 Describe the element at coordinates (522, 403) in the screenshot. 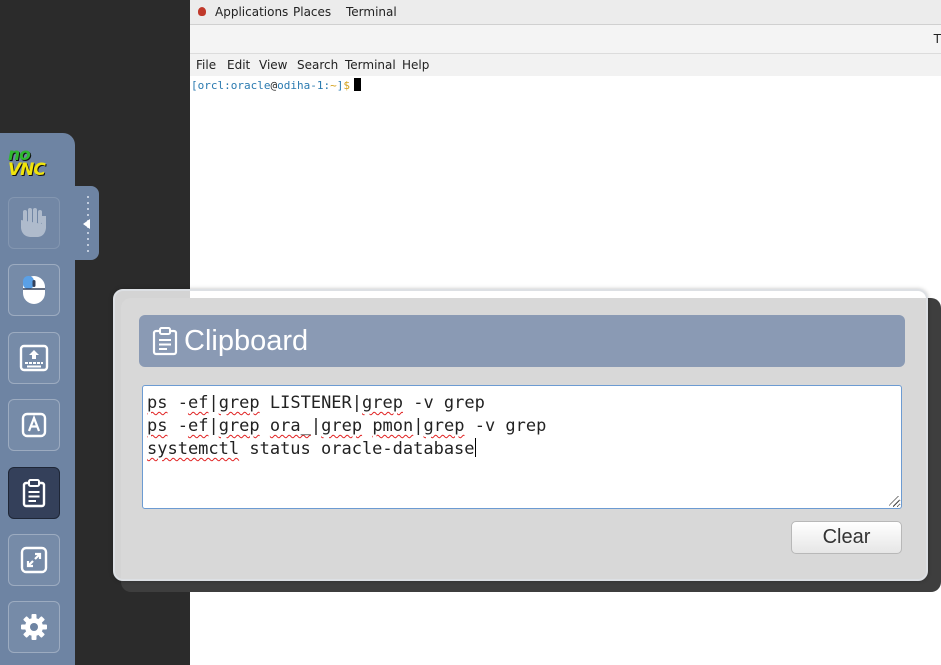

I see `clipboard-line: ps -ef|grep LISTENER|grep -v grep` at that location.